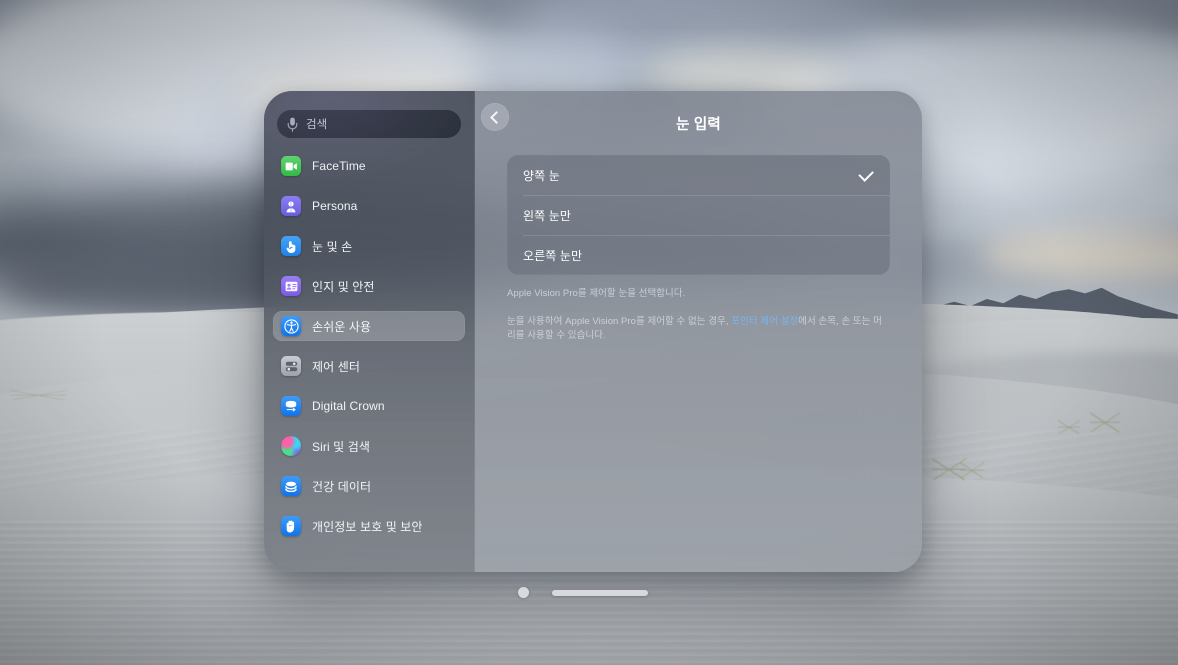  What do you see at coordinates (369, 166) in the screenshot?
I see `sidebar-item-facetime: FaceTime` at bounding box center [369, 166].